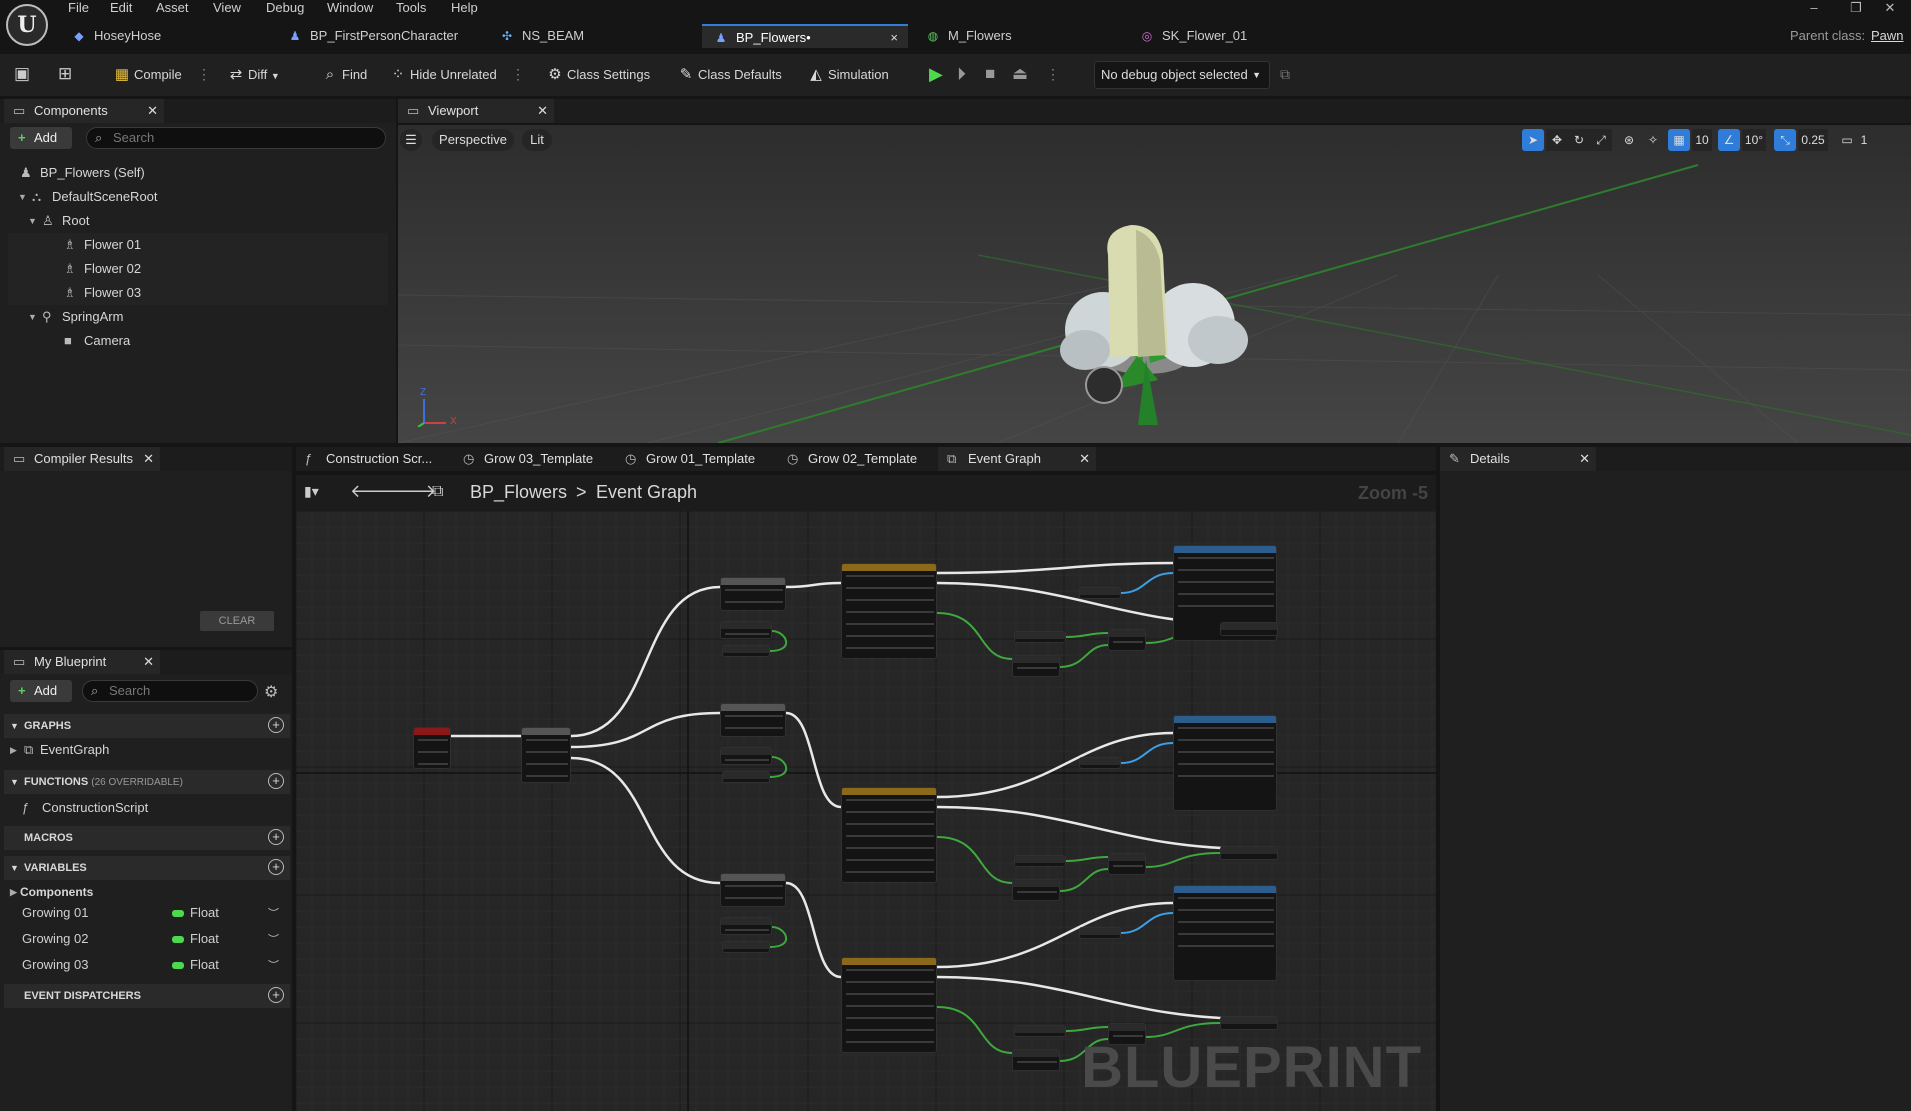 The image size is (1911, 1111). Describe the element at coordinates (1249, 629) in the screenshot. I see `set-variable-node` at that location.